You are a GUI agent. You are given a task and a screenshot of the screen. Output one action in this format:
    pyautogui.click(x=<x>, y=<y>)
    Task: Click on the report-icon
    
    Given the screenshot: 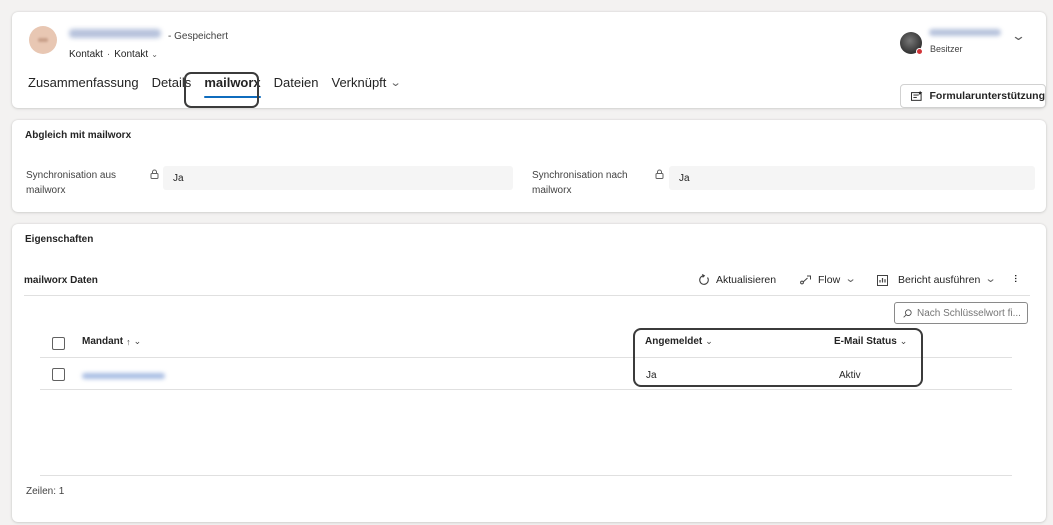 What is the action you would take?
    pyautogui.click(x=882, y=280)
    